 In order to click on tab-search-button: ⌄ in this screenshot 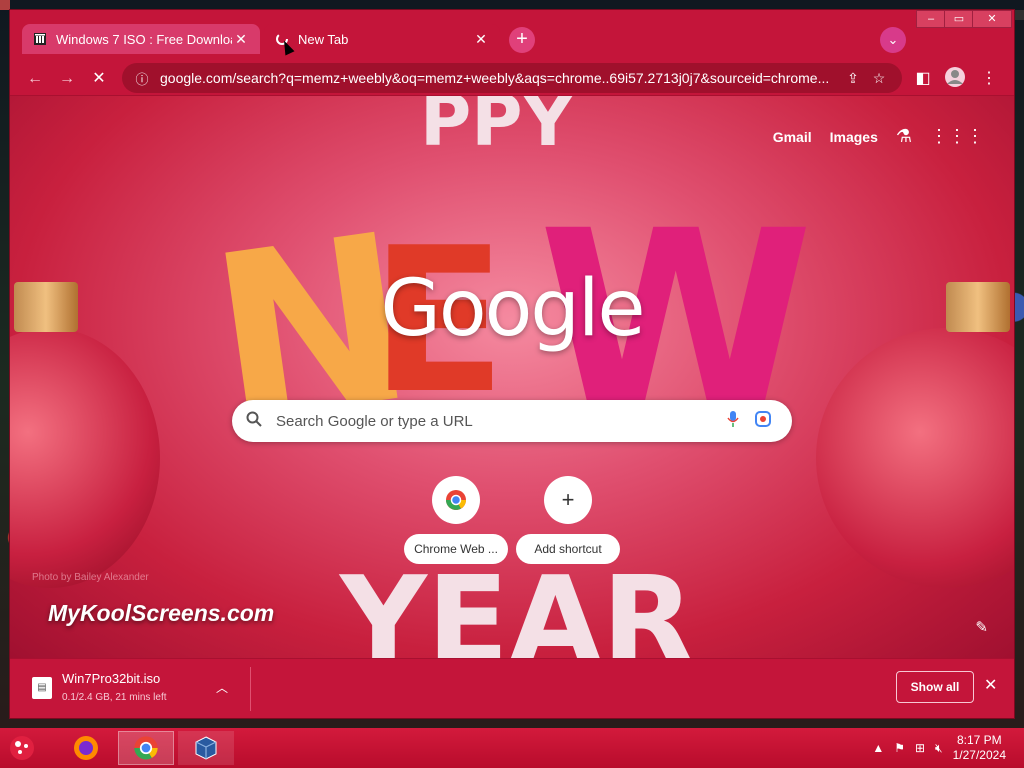, I will do `click(893, 40)`.